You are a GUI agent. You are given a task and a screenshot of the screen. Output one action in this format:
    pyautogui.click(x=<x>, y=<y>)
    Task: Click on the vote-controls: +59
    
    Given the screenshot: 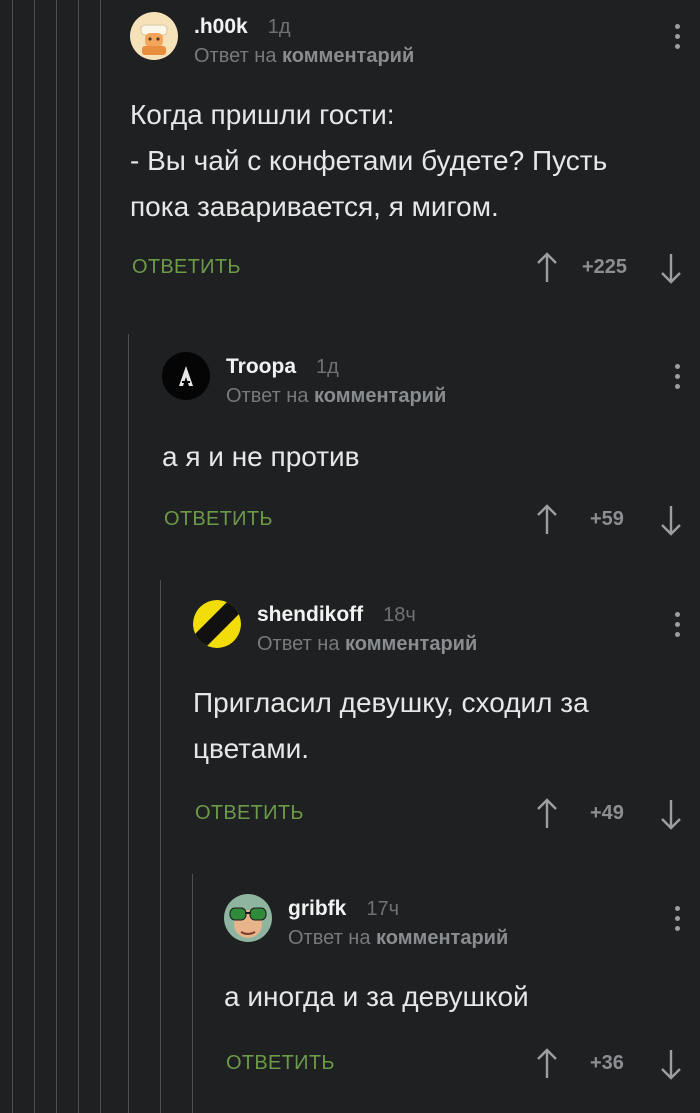 What is the action you would take?
    pyautogui.click(x=611, y=520)
    